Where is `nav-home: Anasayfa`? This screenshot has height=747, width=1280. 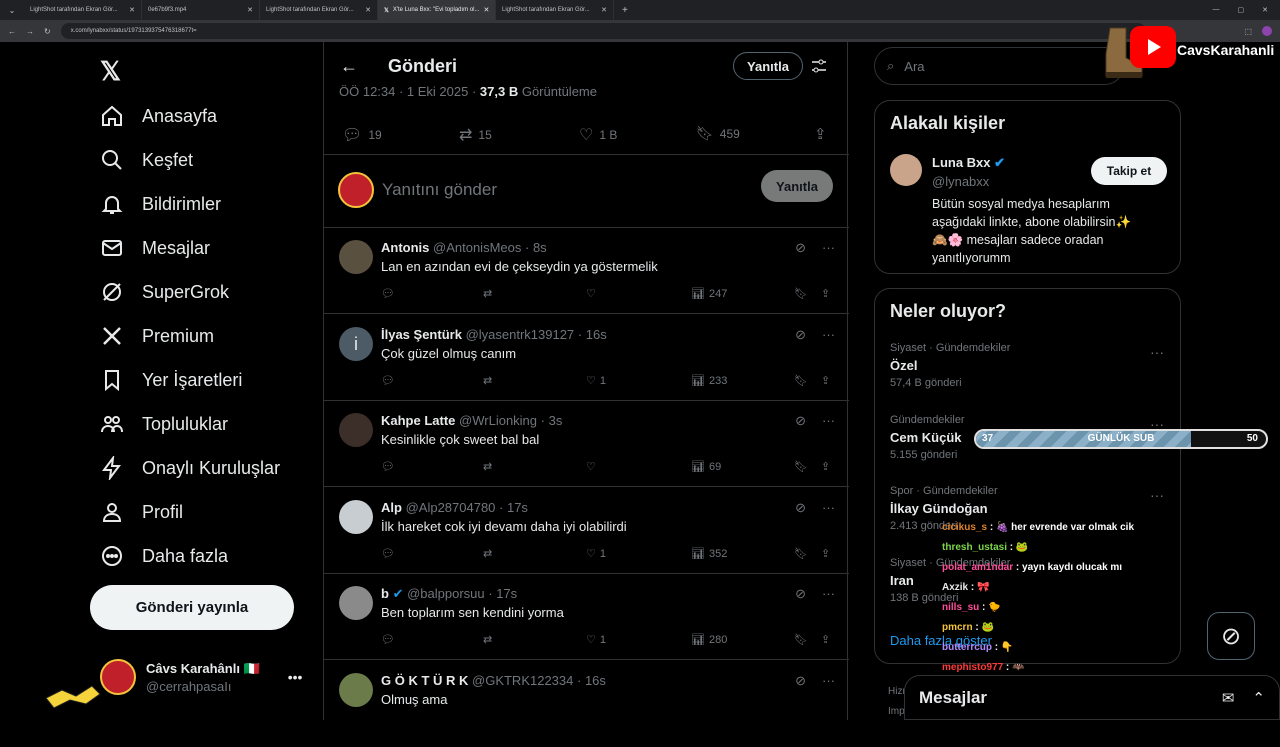 nav-home: Anasayfa is located at coordinates (158, 116).